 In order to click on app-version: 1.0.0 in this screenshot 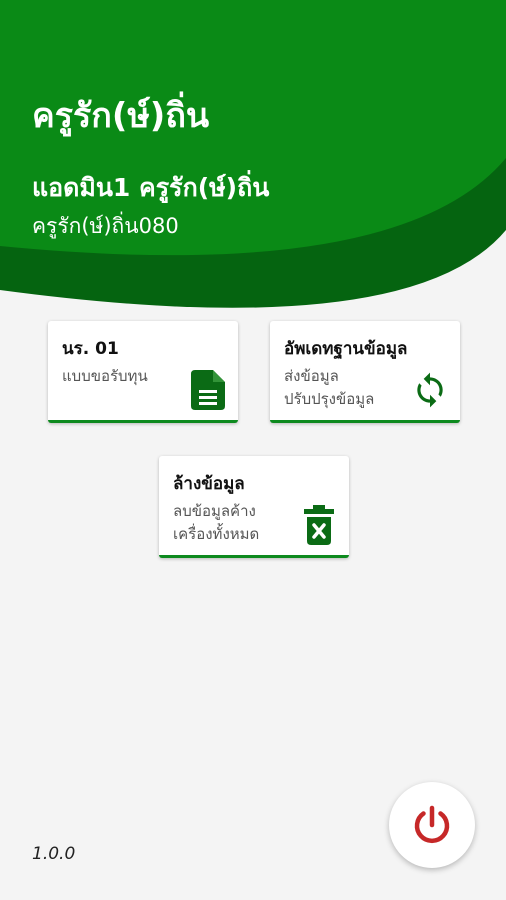, I will do `click(54, 854)`.